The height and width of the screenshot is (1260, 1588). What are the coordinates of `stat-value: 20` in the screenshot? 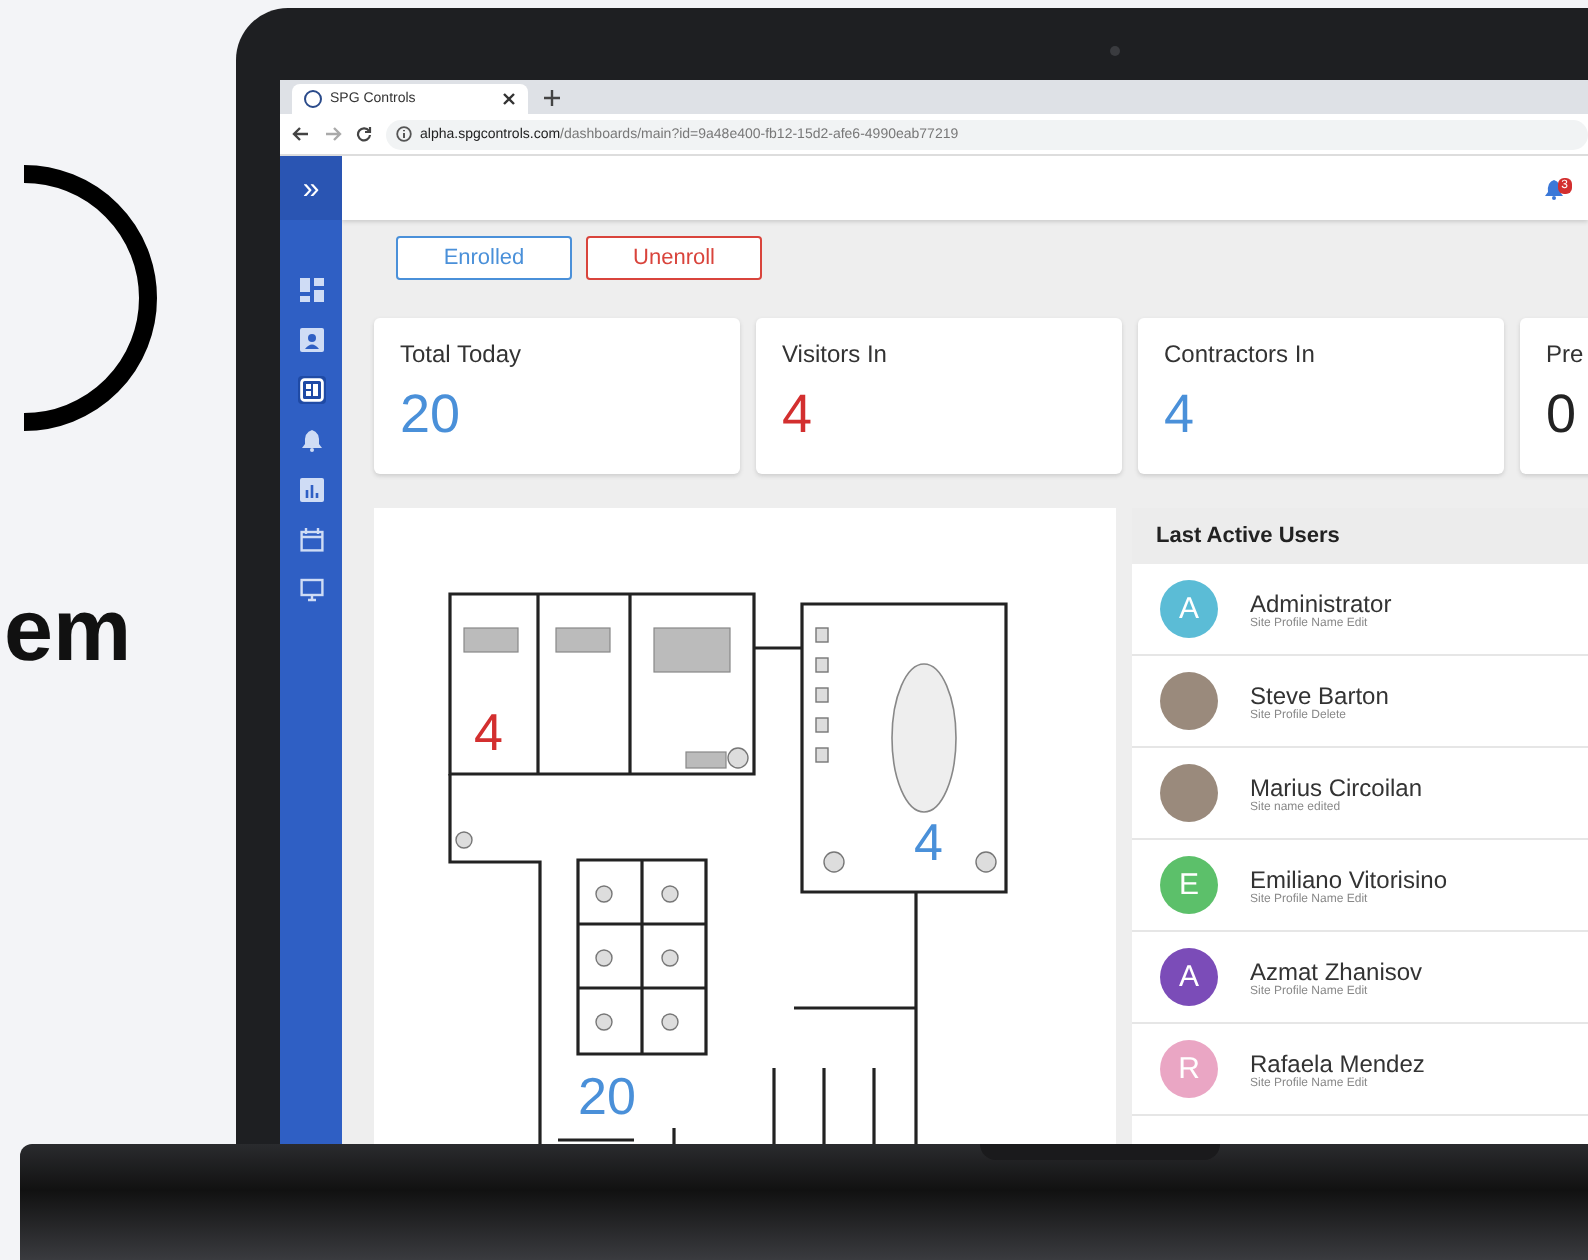 It's located at (431, 415).